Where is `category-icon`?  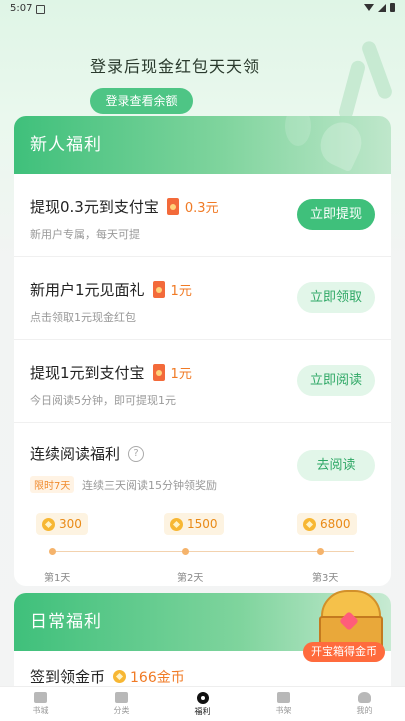
category-icon is located at coordinates (121, 697).